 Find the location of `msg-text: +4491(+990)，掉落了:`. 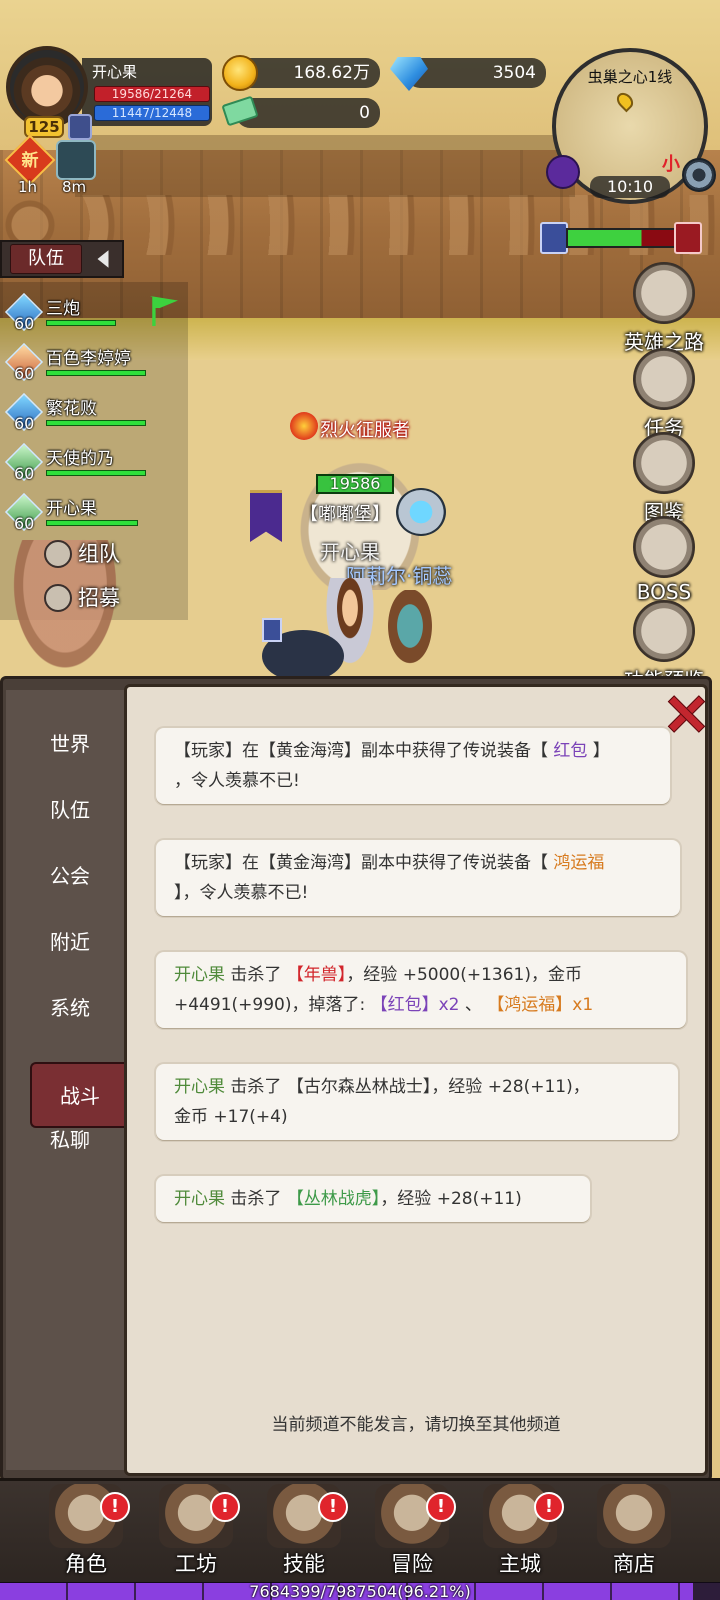

msg-text: +4491(+990)，掉落了: is located at coordinates (272, 1005).